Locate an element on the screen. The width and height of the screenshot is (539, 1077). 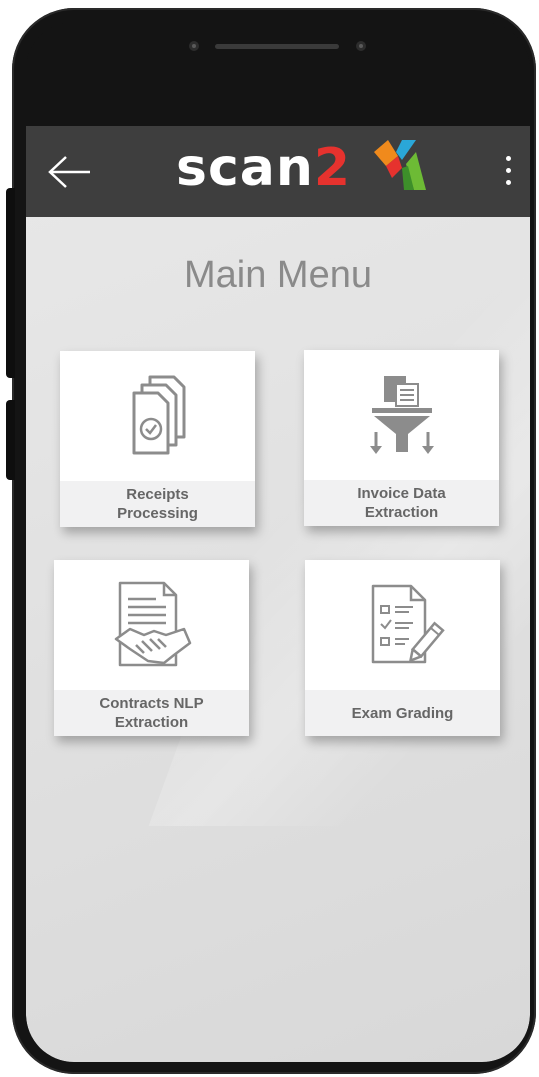
logo-text-scan: scan is located at coordinates (245, 168).